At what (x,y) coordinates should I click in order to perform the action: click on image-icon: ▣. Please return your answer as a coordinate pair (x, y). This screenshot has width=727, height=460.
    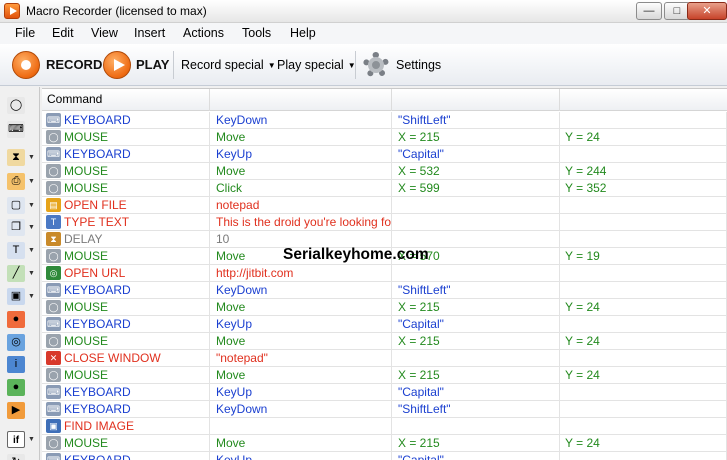
    Looking at the image, I should click on (16, 296).